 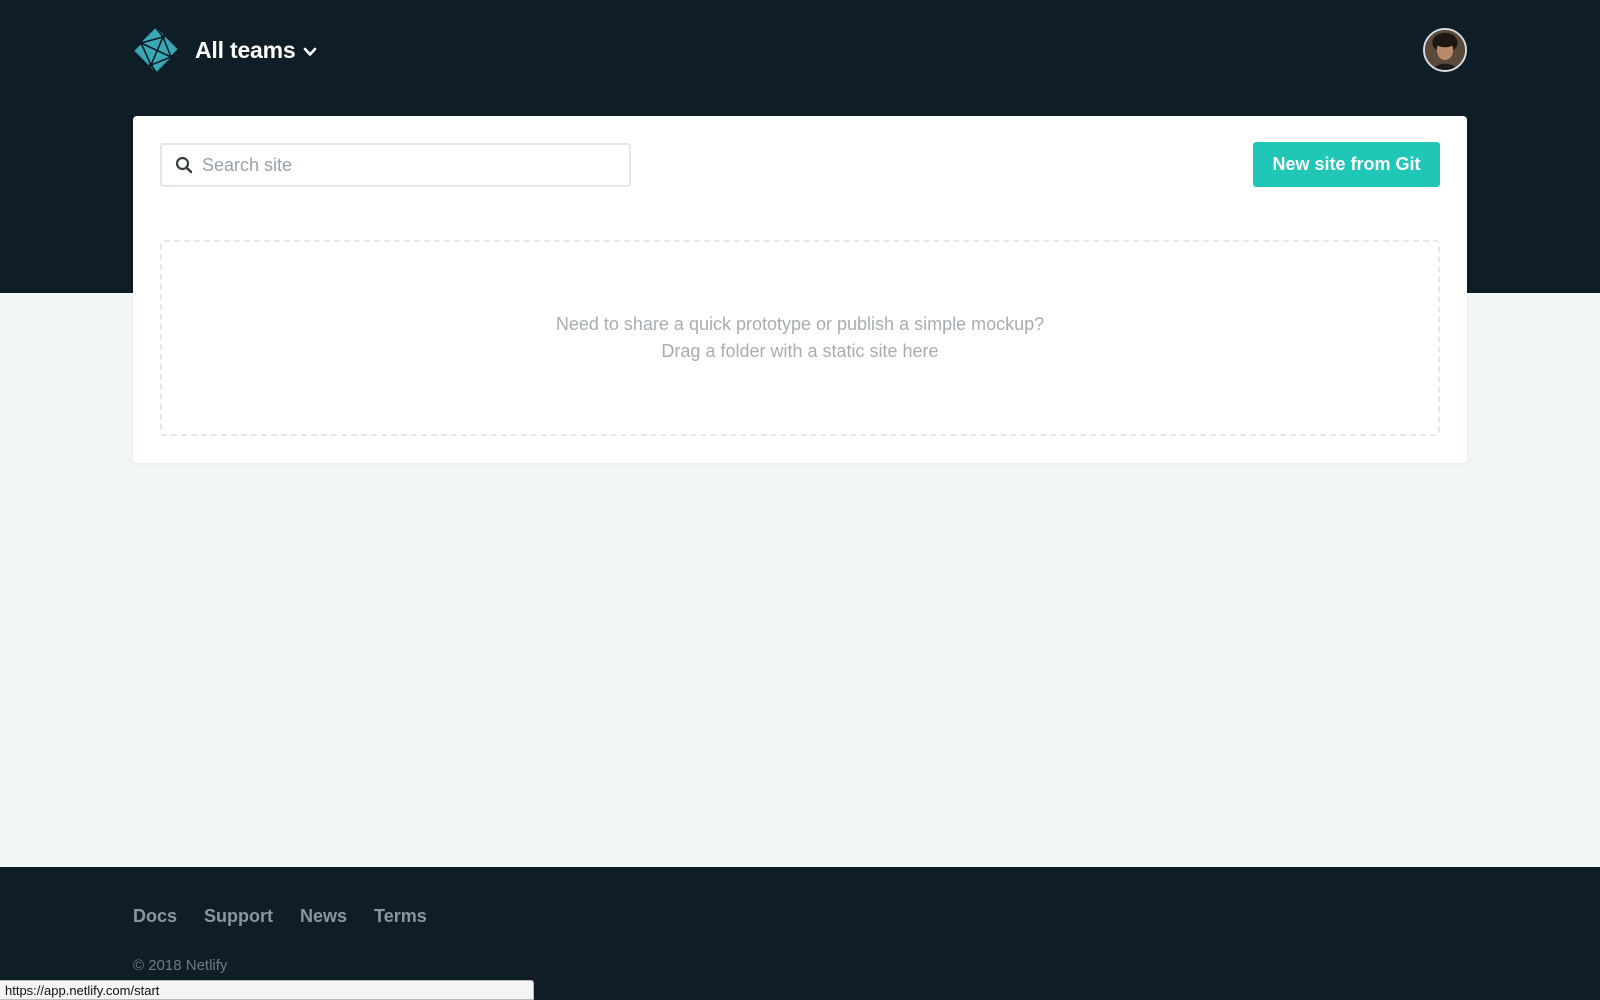 What do you see at coordinates (155, 916) in the screenshot?
I see `footer-link-docs: Docs` at bounding box center [155, 916].